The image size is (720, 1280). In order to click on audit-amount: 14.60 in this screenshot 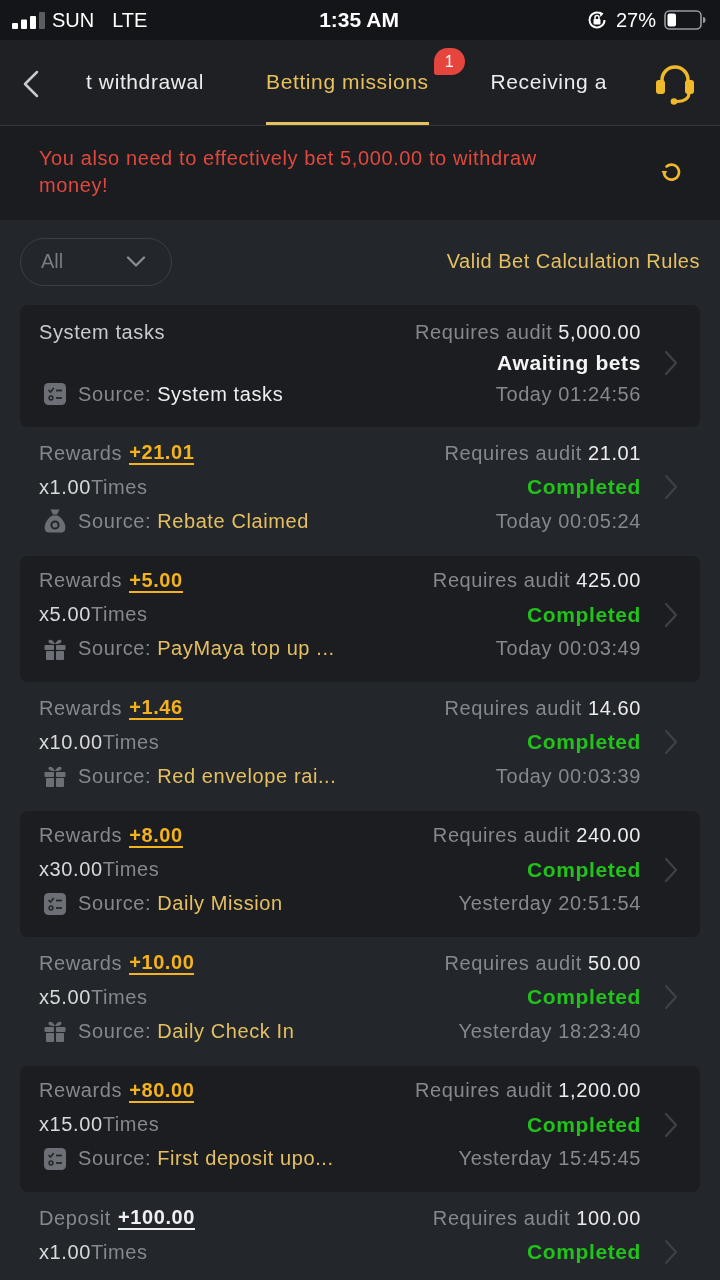, I will do `click(614, 708)`.